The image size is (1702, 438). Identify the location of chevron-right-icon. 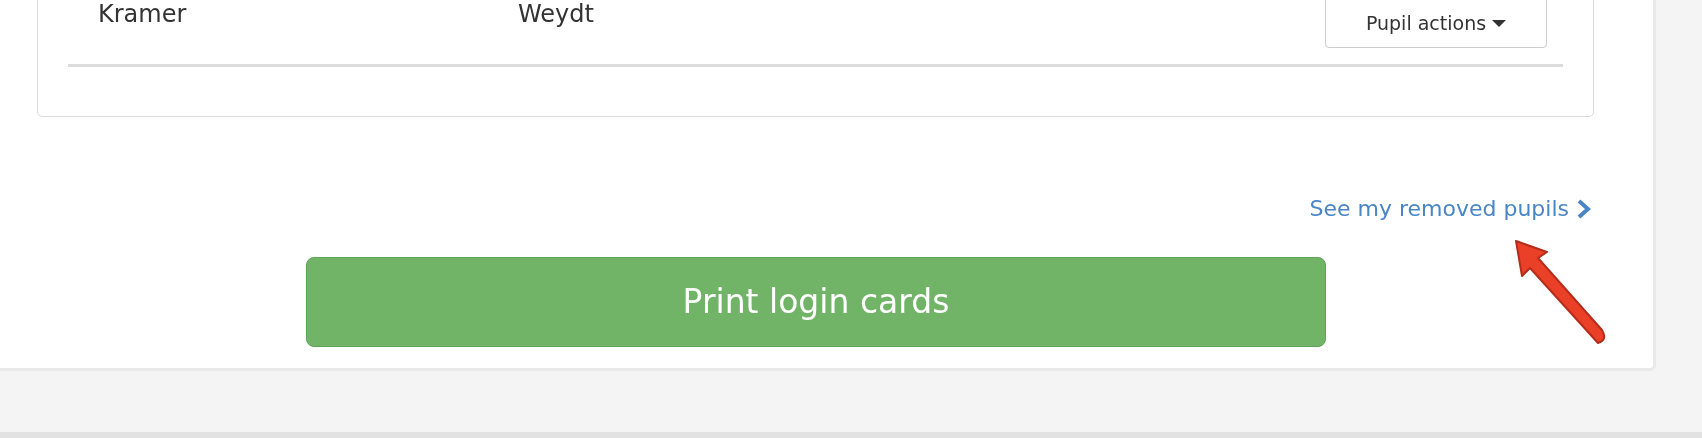
(1584, 208).